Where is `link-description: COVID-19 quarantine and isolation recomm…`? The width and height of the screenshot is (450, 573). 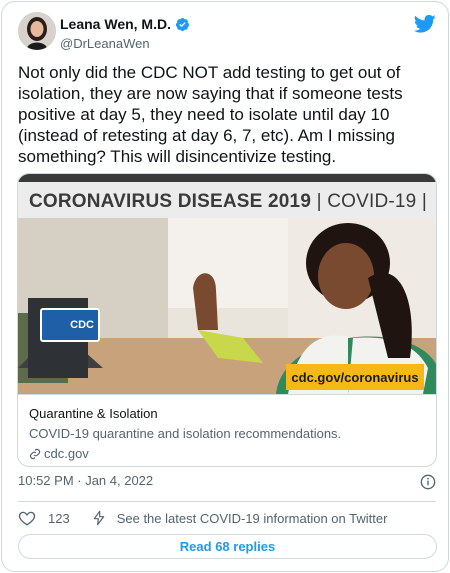 link-description: COVID-19 quarantine and isolation recomm… is located at coordinates (185, 433).